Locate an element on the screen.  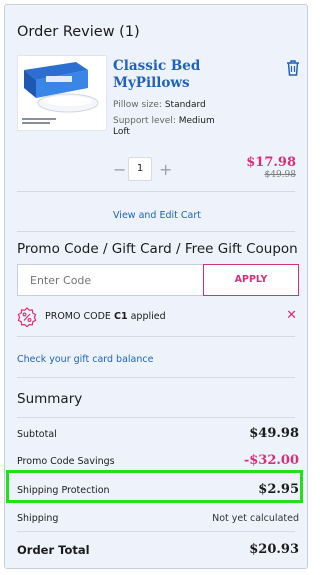
sale-price: $17.98 is located at coordinates (271, 162).